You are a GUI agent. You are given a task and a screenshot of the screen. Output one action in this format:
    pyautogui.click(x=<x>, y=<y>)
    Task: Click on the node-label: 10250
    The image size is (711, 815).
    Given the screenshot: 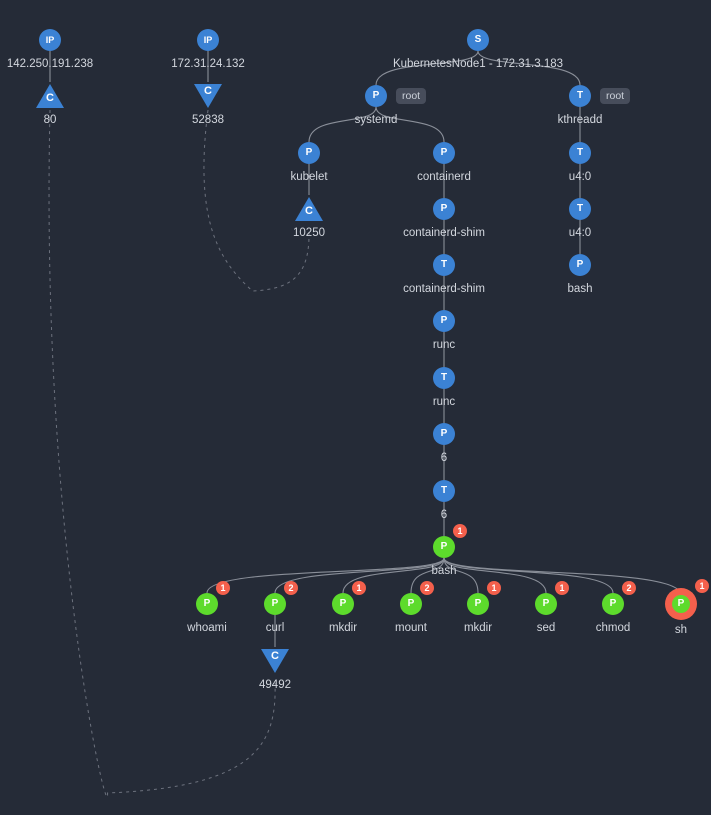 What is the action you would take?
    pyautogui.click(x=309, y=233)
    